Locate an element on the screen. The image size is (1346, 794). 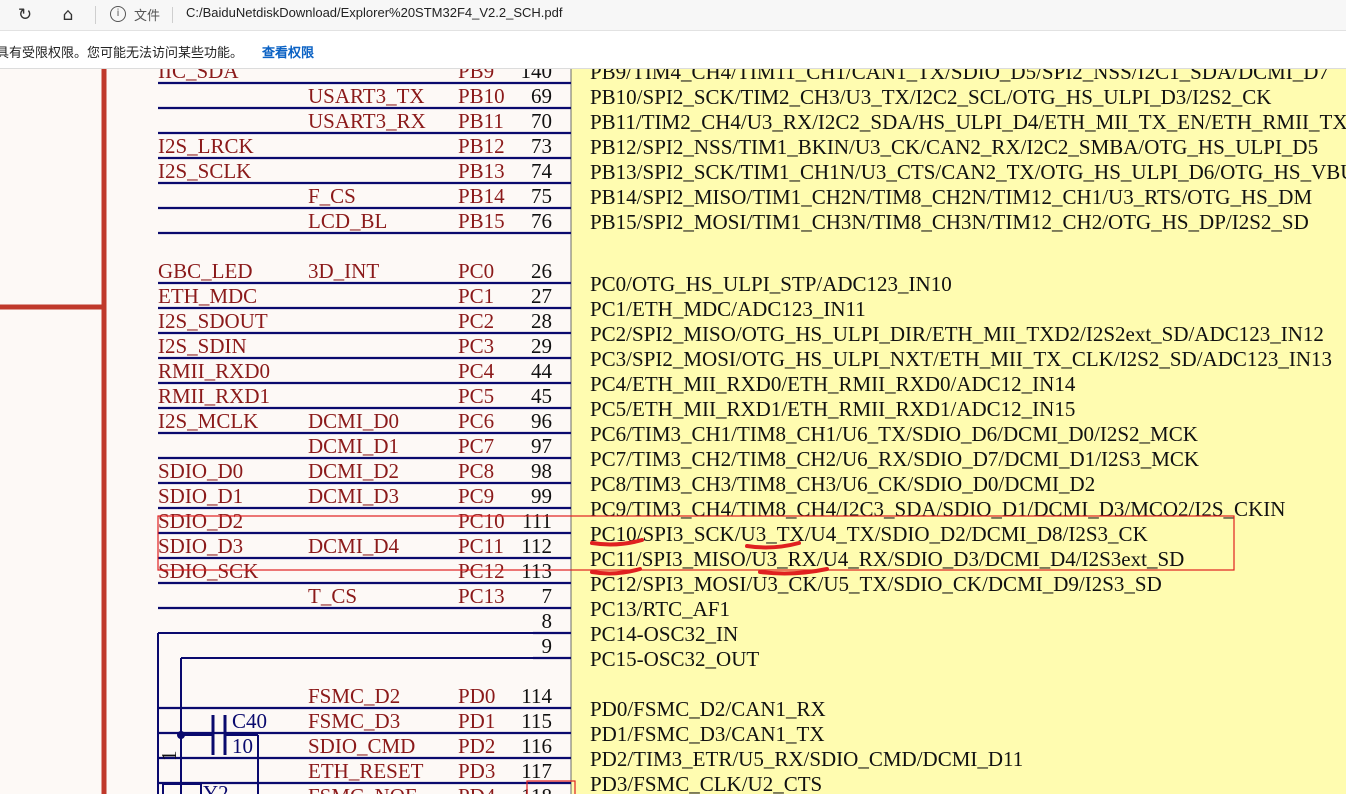
pin-name: PB14 is located at coordinates (481, 196).